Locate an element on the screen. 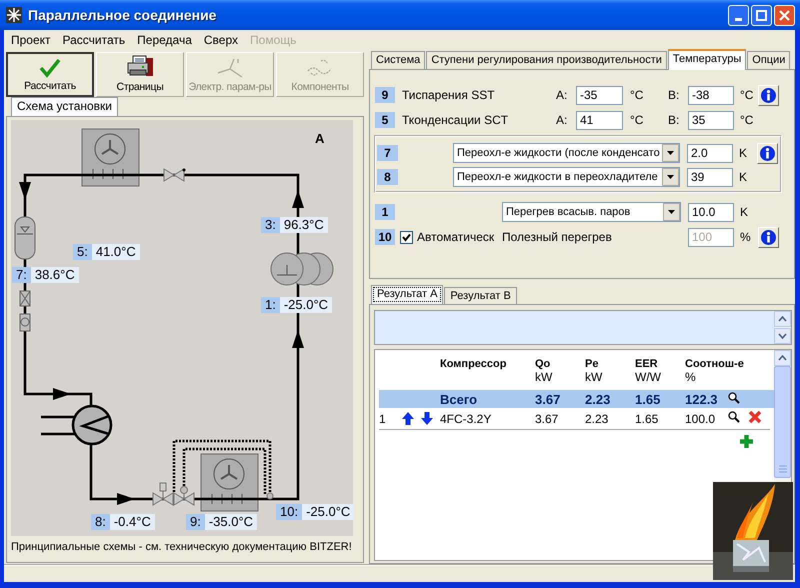 The width and height of the screenshot is (800, 588). point-number: 7: is located at coordinates (21, 275).